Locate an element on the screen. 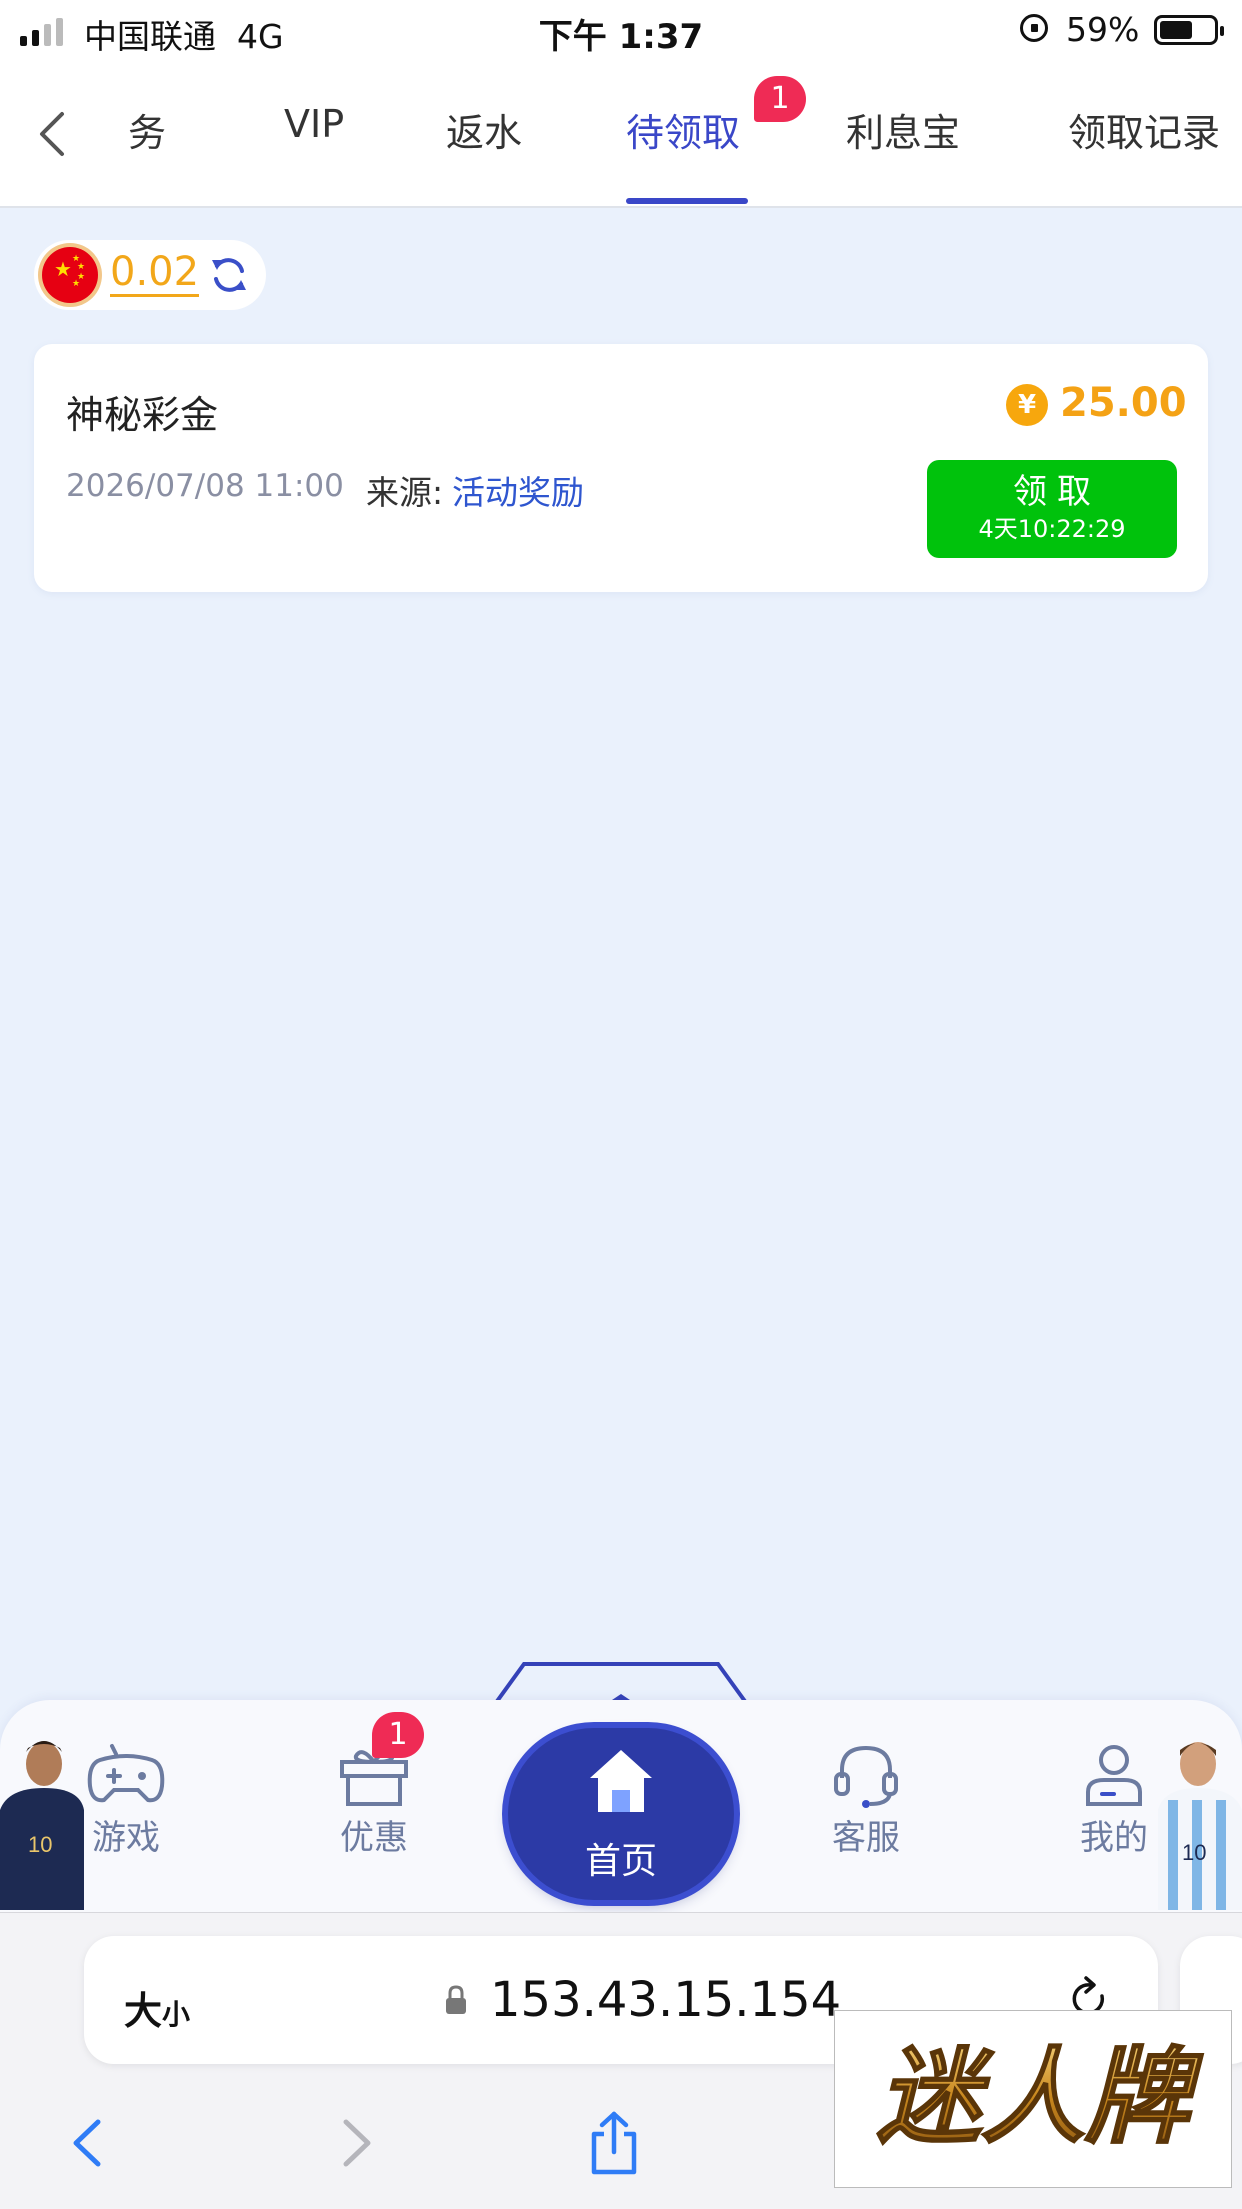  browser-back-button is located at coordinates (88, 2143).